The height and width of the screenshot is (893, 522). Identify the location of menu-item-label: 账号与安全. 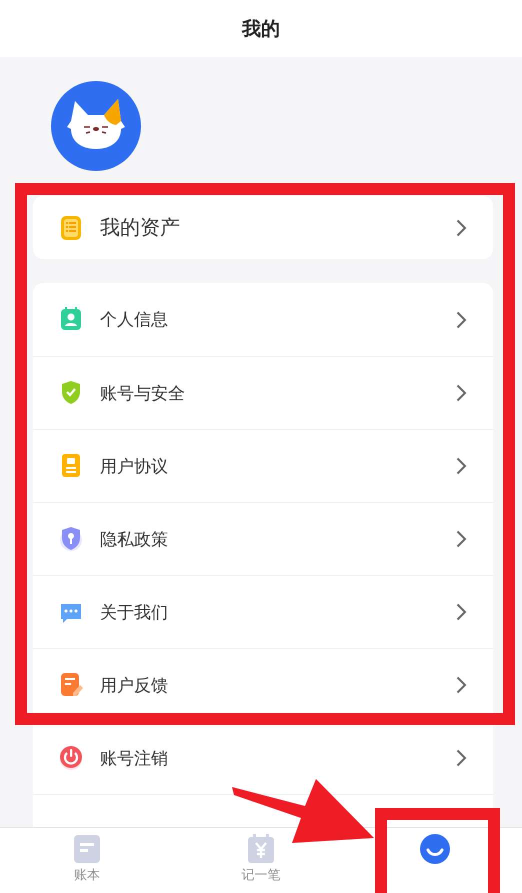
(143, 393).